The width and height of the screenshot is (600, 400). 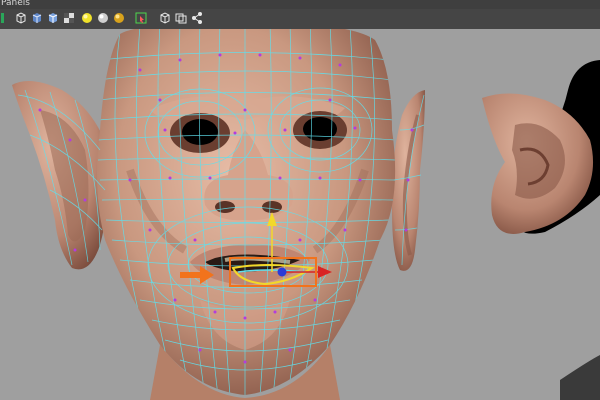 I want to click on panels-menu: Panels, so click(x=15, y=4).